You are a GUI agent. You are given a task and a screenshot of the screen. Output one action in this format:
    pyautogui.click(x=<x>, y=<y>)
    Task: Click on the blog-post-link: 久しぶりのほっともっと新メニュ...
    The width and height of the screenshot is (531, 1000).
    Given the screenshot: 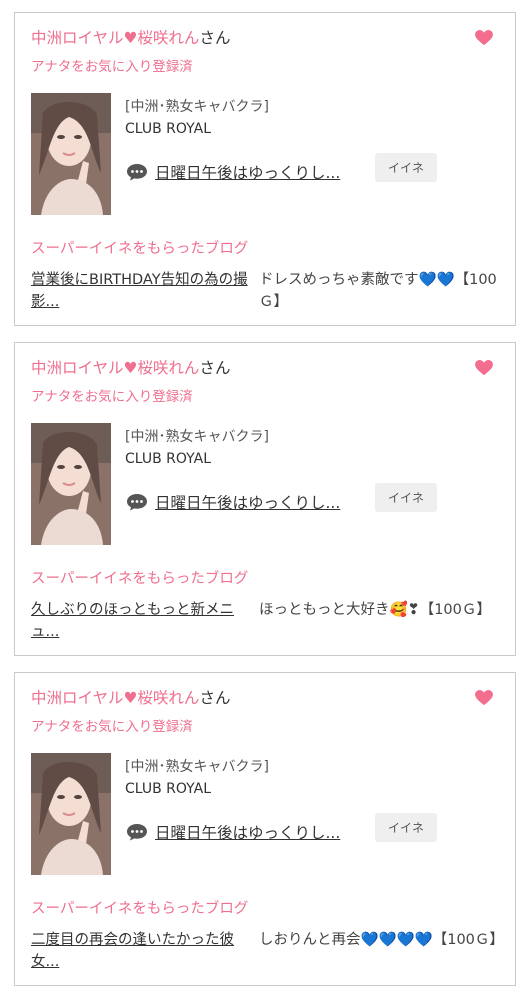 What is the action you would take?
    pyautogui.click(x=140, y=621)
    